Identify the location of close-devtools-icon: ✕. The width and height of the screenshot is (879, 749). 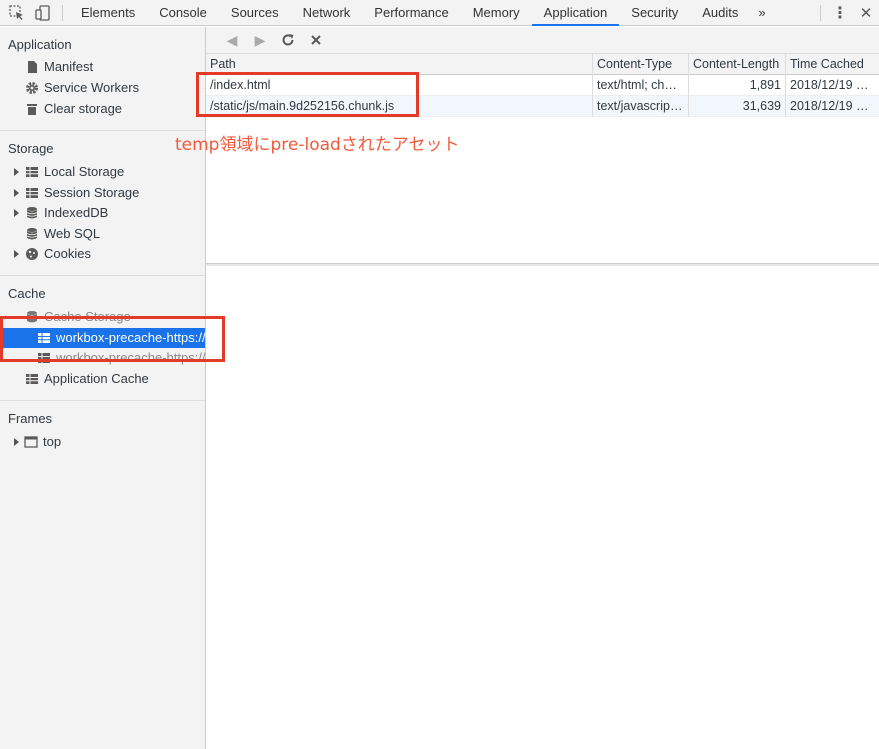
(866, 13).